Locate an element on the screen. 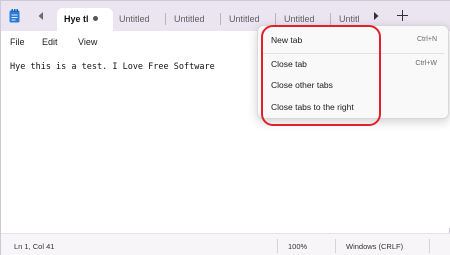  notepad-icon is located at coordinates (14, 16).